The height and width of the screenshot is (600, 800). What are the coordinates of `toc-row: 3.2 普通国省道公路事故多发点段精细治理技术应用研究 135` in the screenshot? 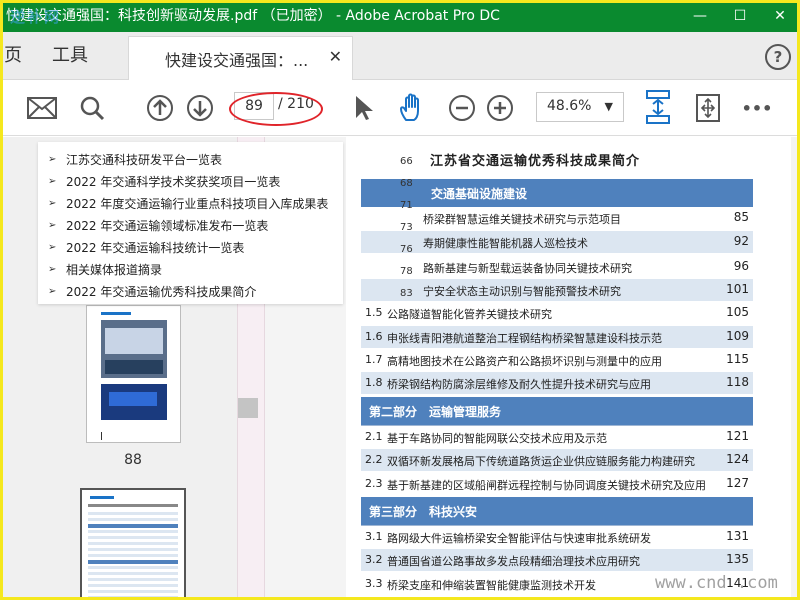 It's located at (557, 560).